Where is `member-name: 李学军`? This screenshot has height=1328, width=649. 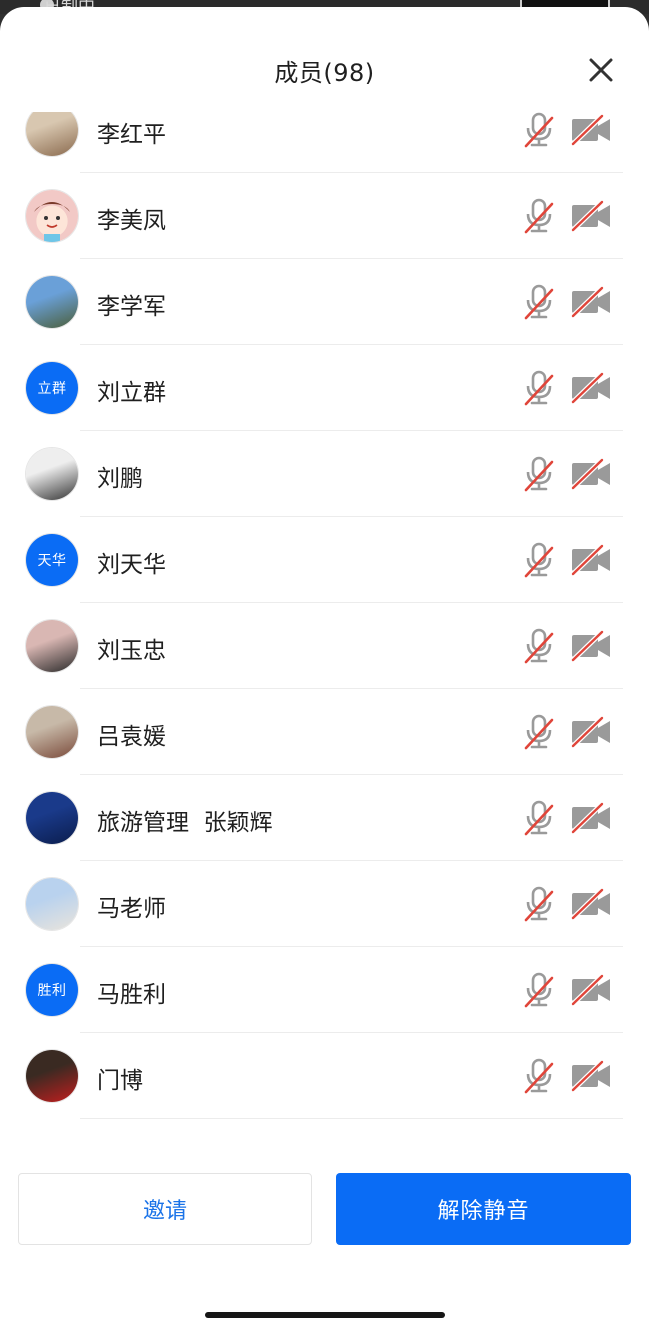
member-name: 李学军 is located at coordinates (131, 307).